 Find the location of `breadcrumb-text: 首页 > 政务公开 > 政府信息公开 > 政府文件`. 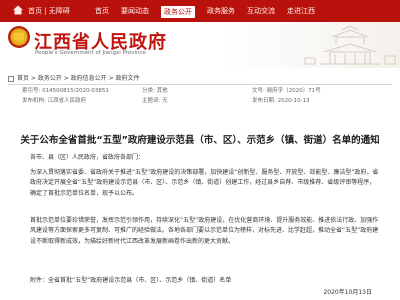

breadcrumb-text: 首页 > 政务公开 > 政府信息公开 > 政府文件 is located at coordinates (78, 78).